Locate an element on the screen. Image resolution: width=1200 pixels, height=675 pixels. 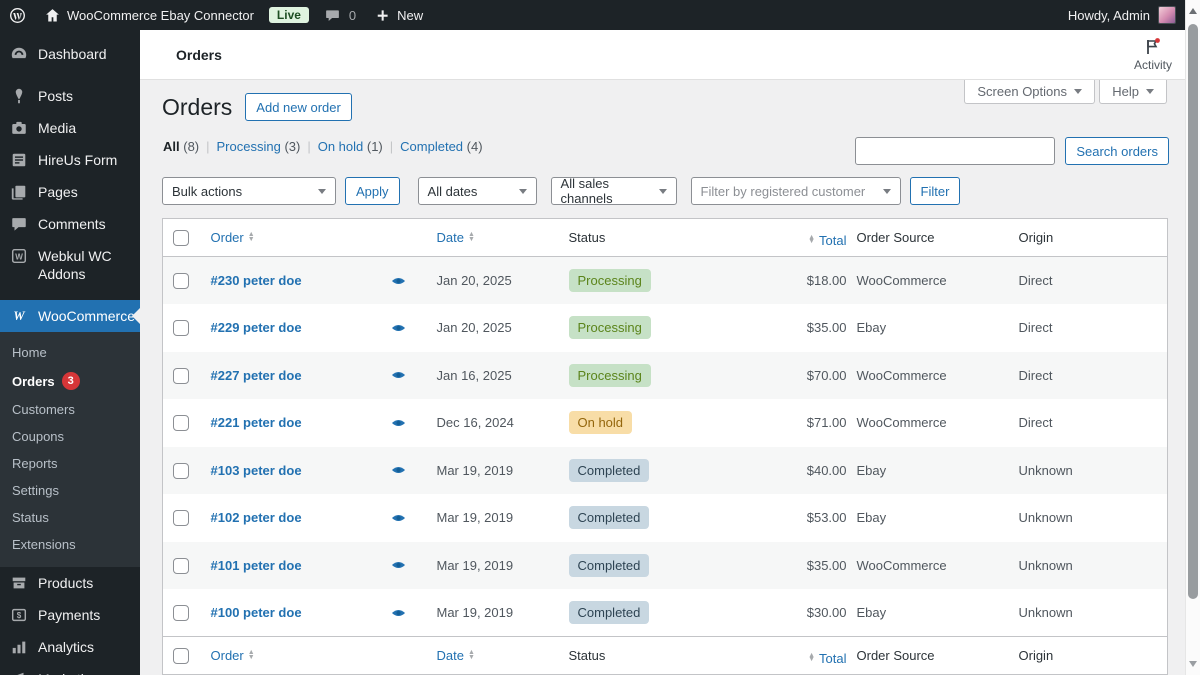
filter-button: Filter is located at coordinates (935, 191).